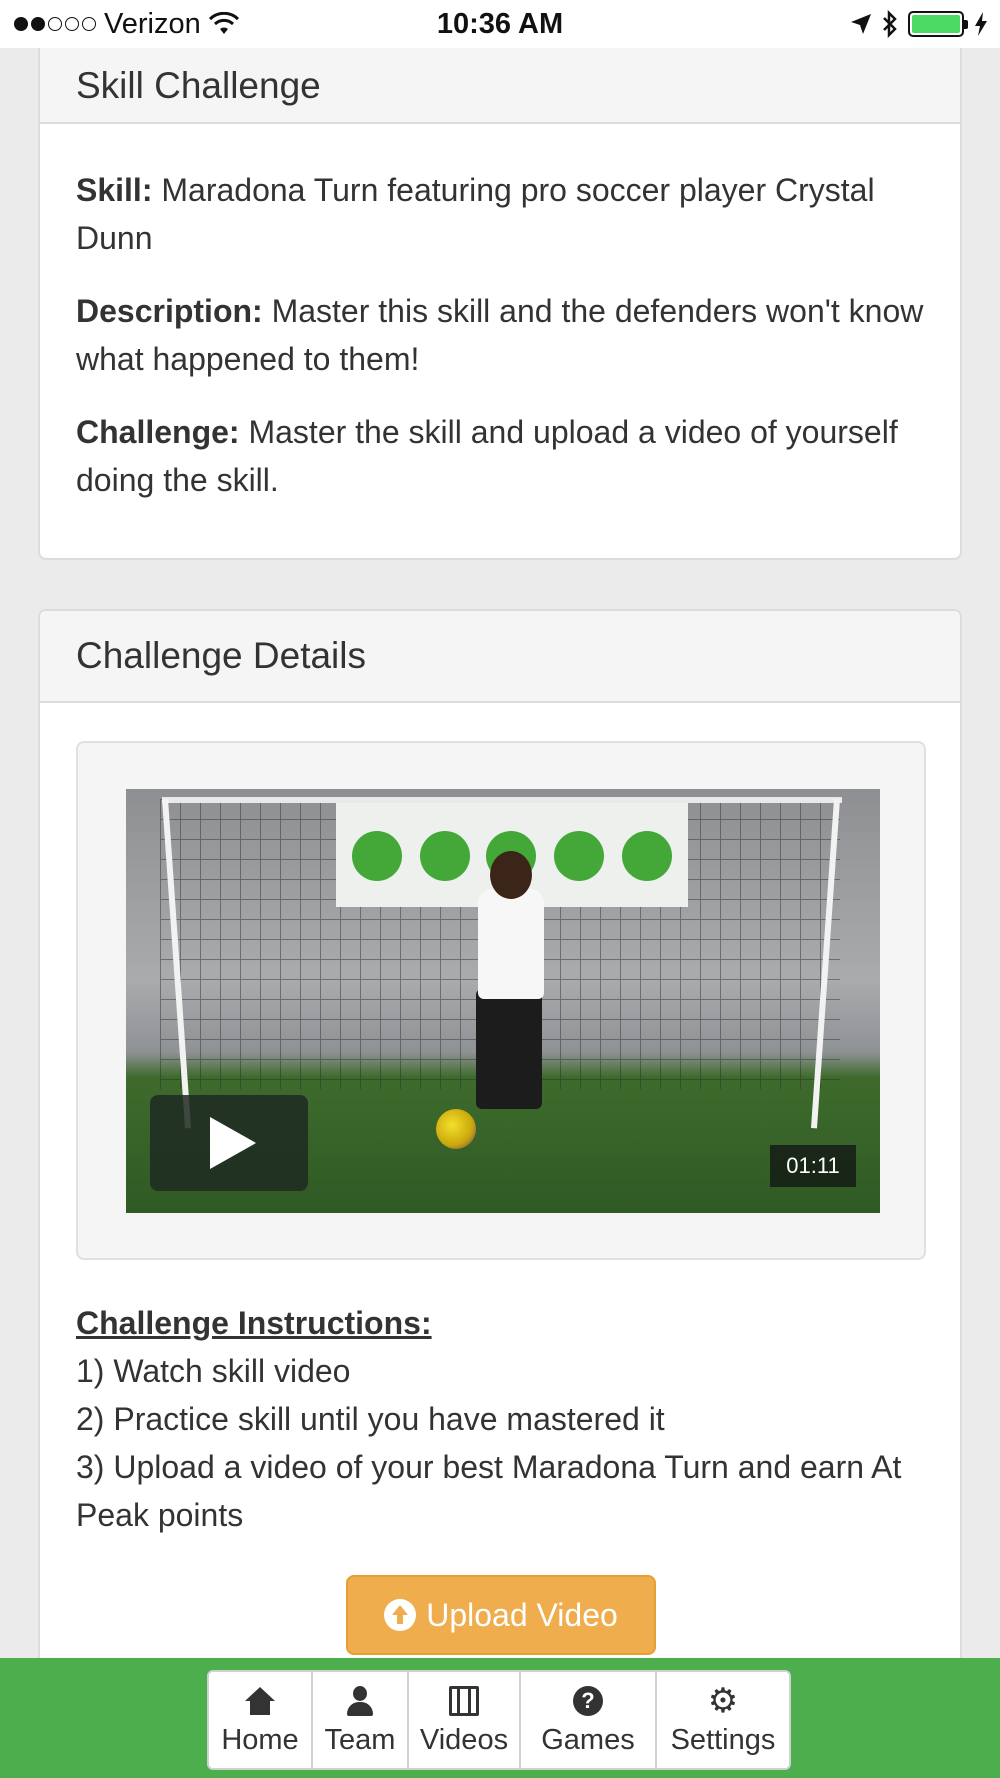  Describe the element at coordinates (511, 875) in the screenshot. I see `player-head` at that location.